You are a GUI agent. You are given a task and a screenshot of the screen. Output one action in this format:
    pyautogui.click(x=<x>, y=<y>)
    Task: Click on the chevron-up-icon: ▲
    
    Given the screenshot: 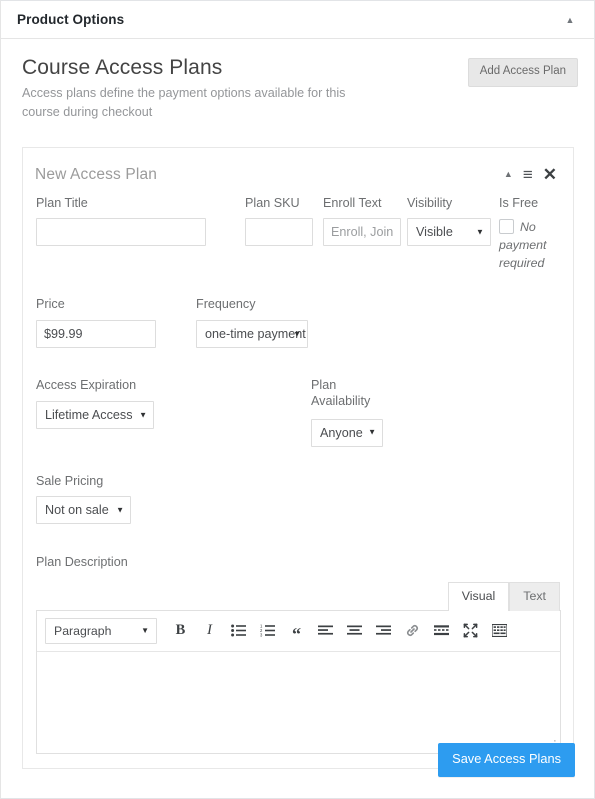 What is the action you would take?
    pyautogui.click(x=570, y=20)
    